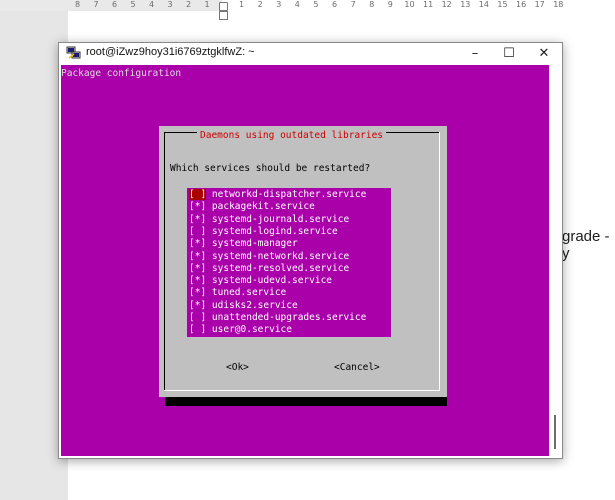  Describe the element at coordinates (446, 4) in the screenshot. I see `ruler-number: 12` at that location.